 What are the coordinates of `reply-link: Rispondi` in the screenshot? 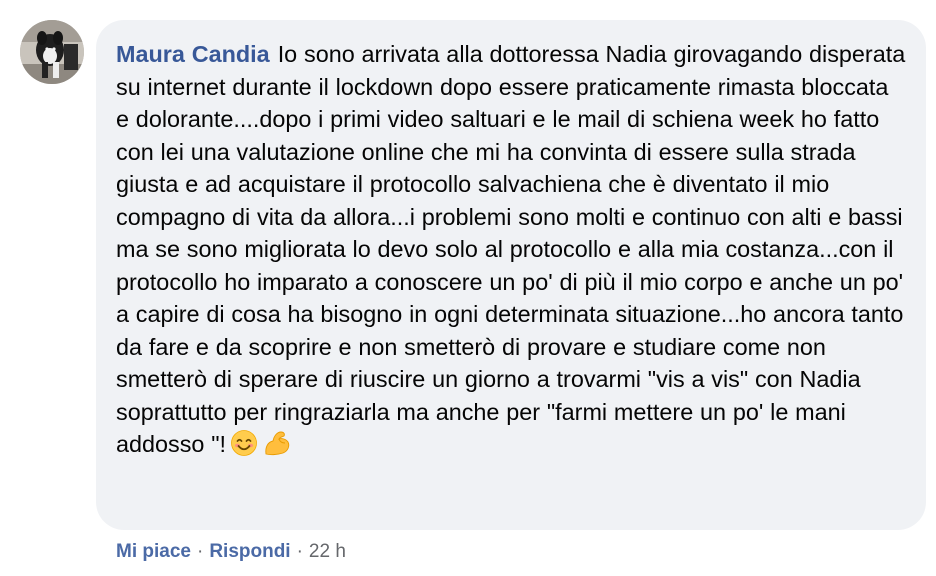 It's located at (249, 551).